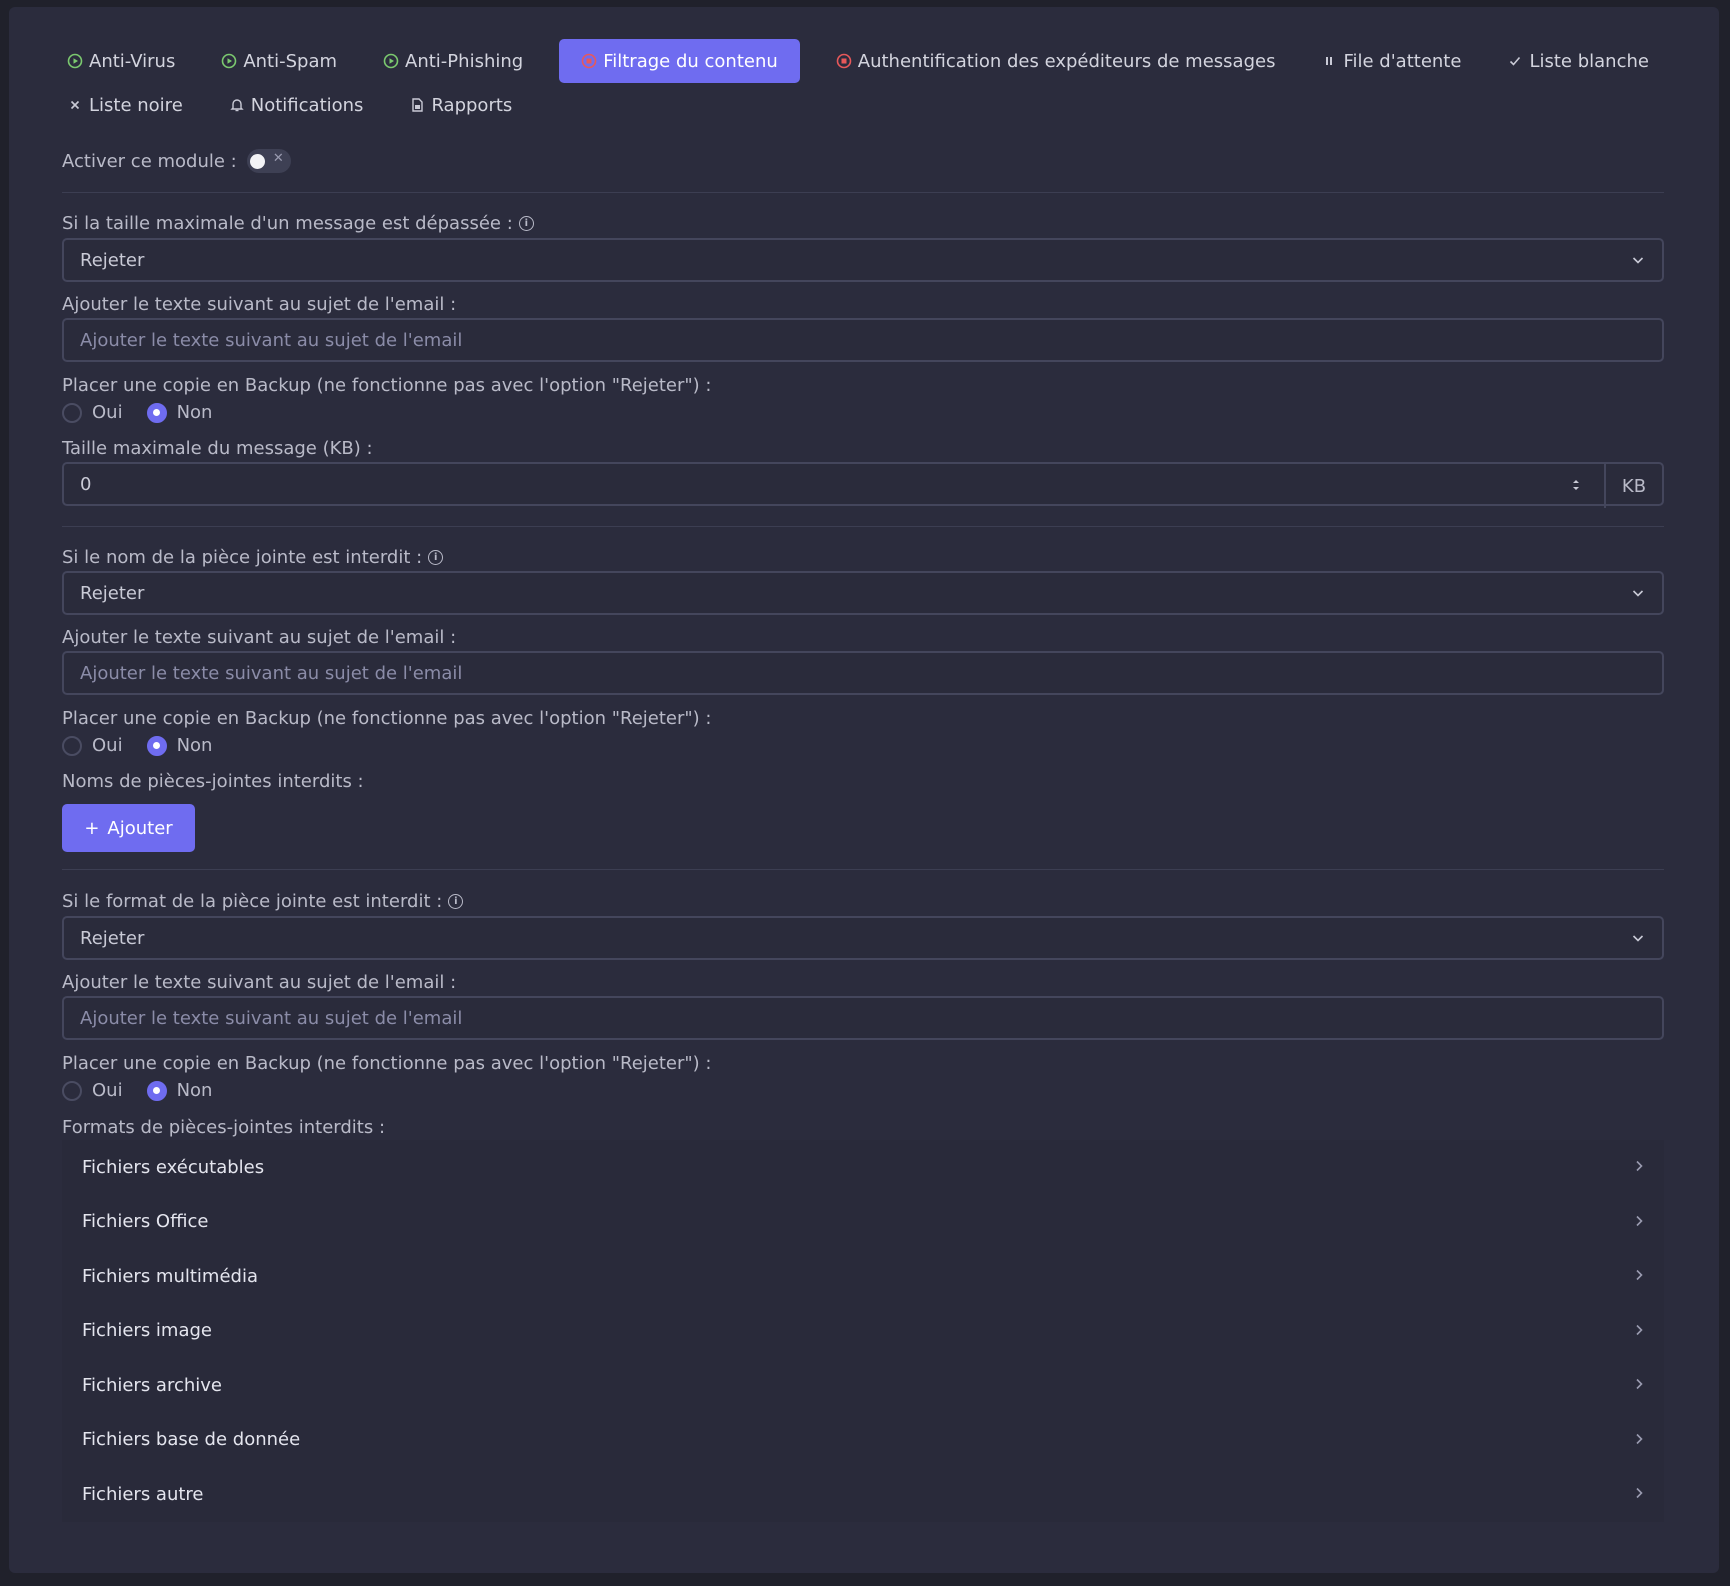  Describe the element at coordinates (140, 828) in the screenshot. I see `add-label: Ajouter` at that location.